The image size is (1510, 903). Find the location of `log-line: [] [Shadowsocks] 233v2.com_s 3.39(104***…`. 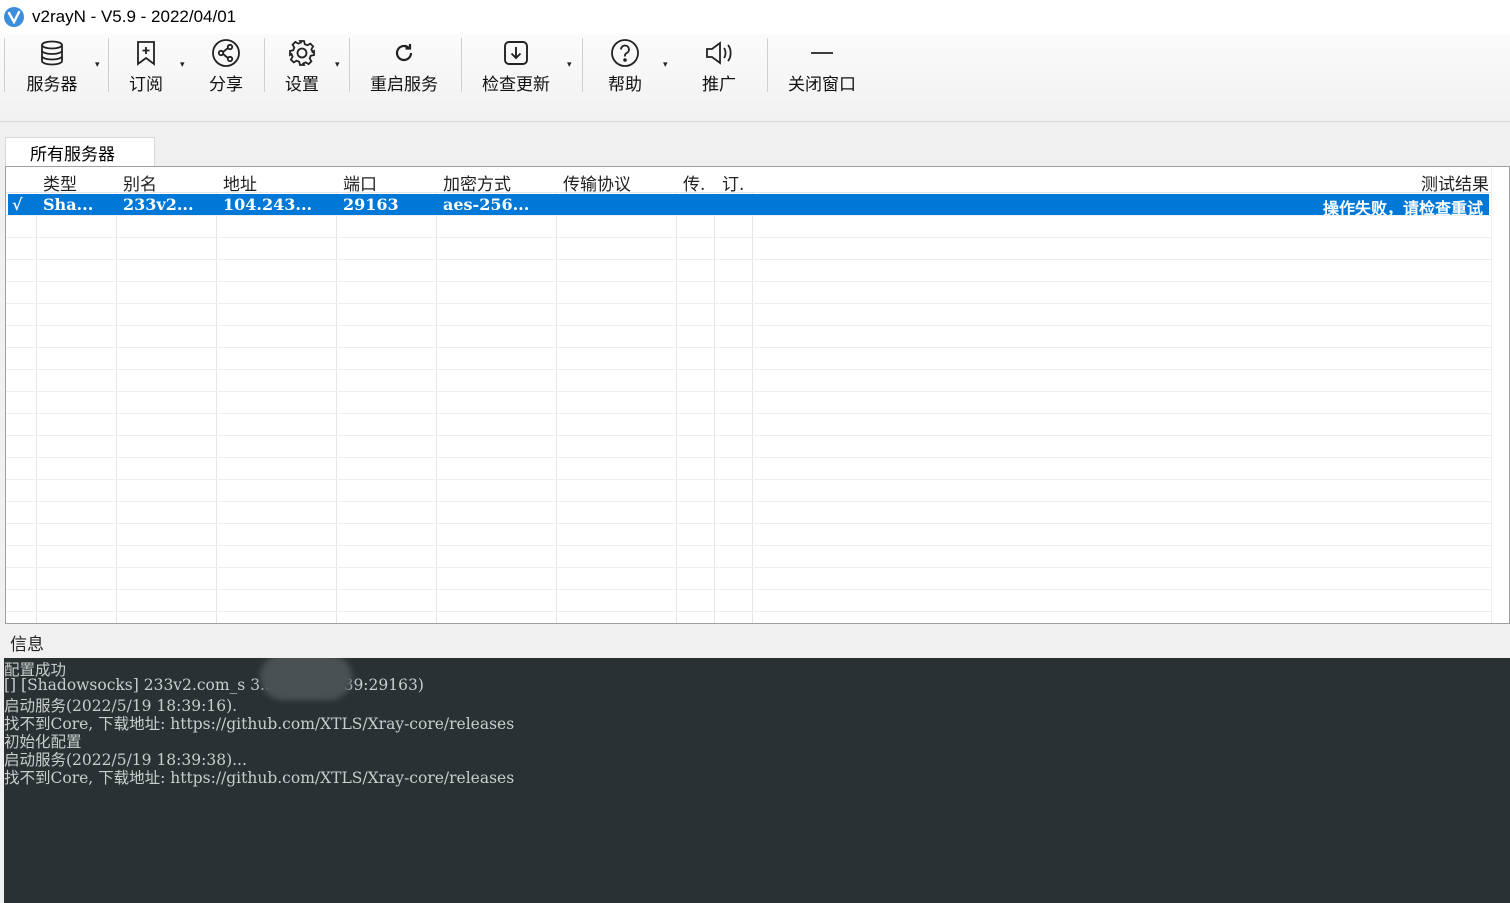

log-line: [] [Shadowsocks] 233v2.com_s 3.39(104***… is located at coordinates (214, 685).